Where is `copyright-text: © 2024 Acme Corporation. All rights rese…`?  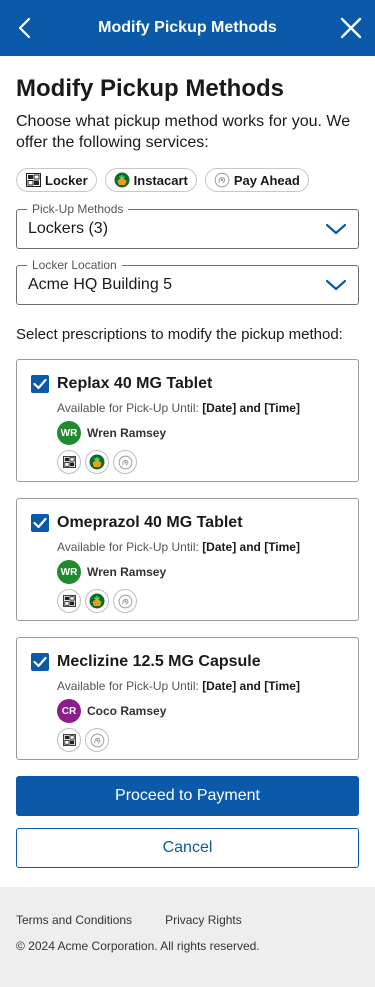
copyright-text: © 2024 Acme Corporation. All rights rese… is located at coordinates (138, 946).